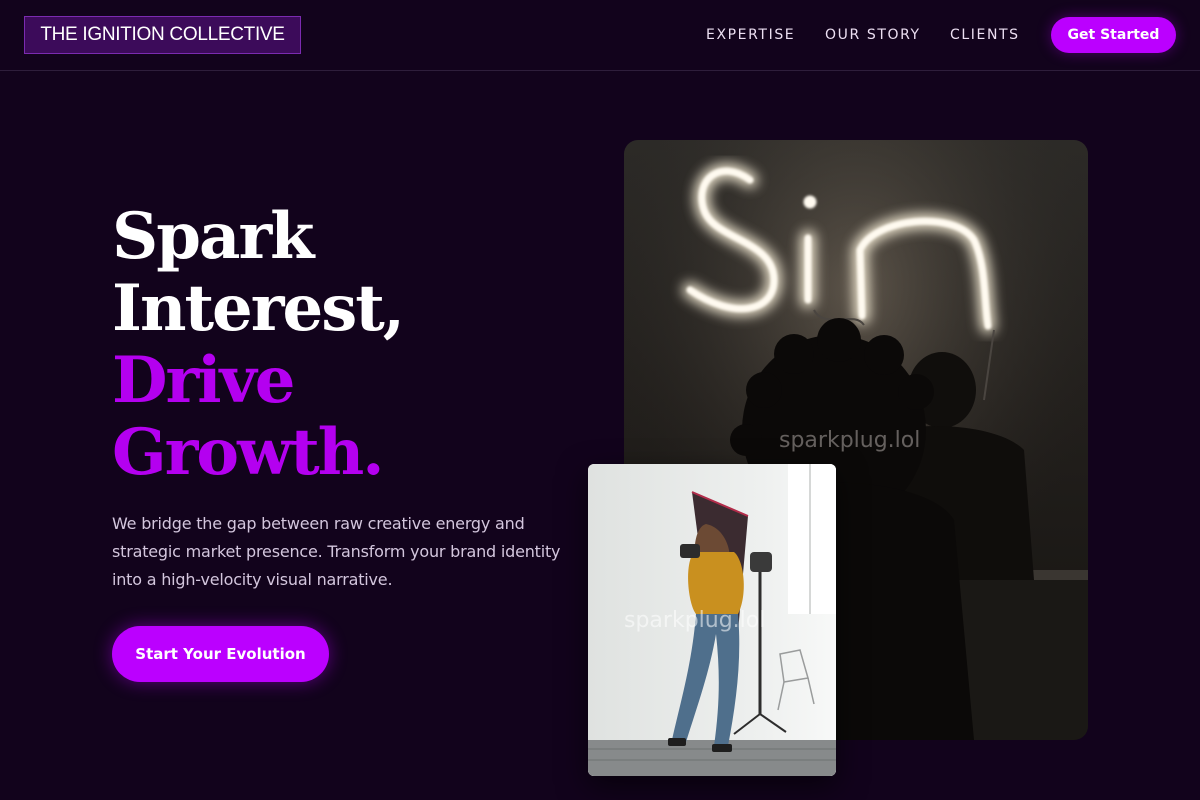  I want to click on nav-link-clients: CLIENTS, so click(985, 35).